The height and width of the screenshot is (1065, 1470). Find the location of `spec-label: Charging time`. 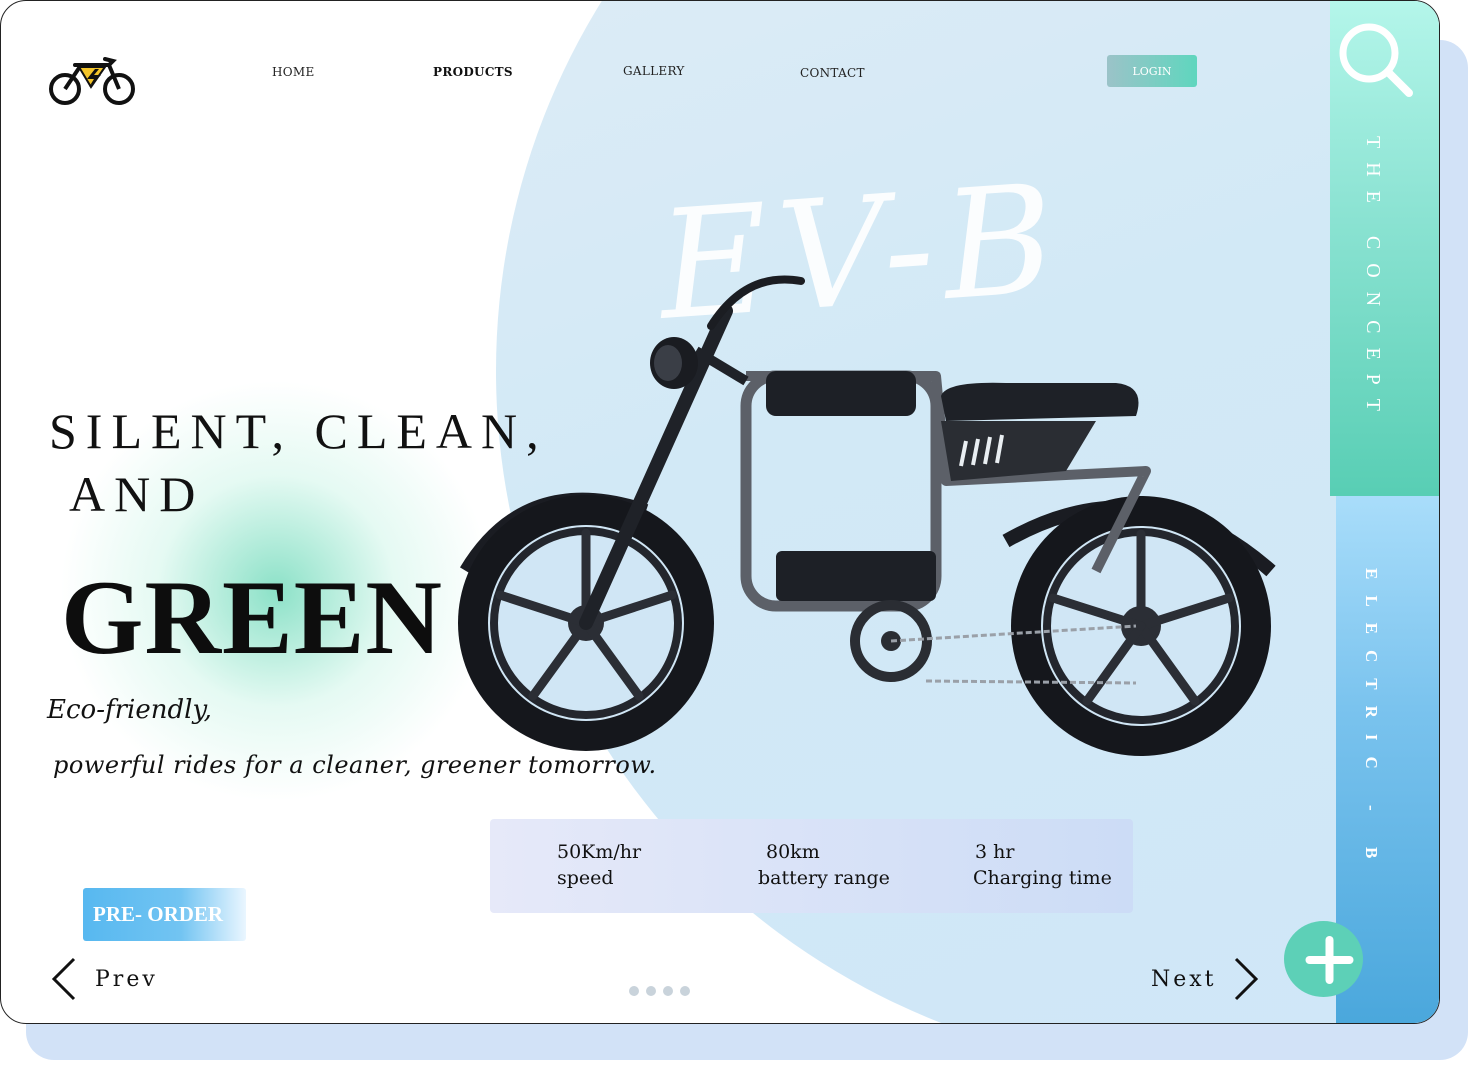

spec-label: Charging time is located at coordinates (1042, 878).